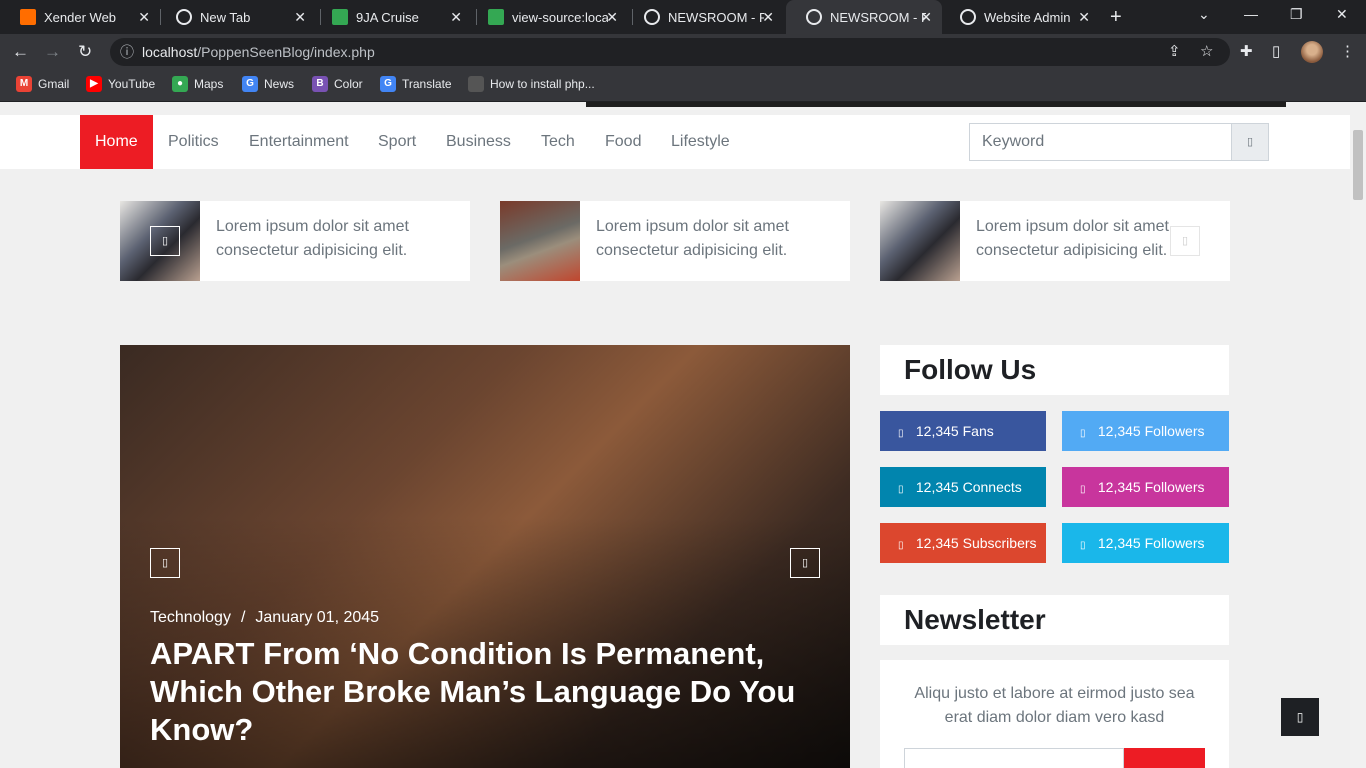 This screenshot has width=1366, height=768. Describe the element at coordinates (1151, 543) in the screenshot. I see `social-label: 12,345 Followers` at that location.